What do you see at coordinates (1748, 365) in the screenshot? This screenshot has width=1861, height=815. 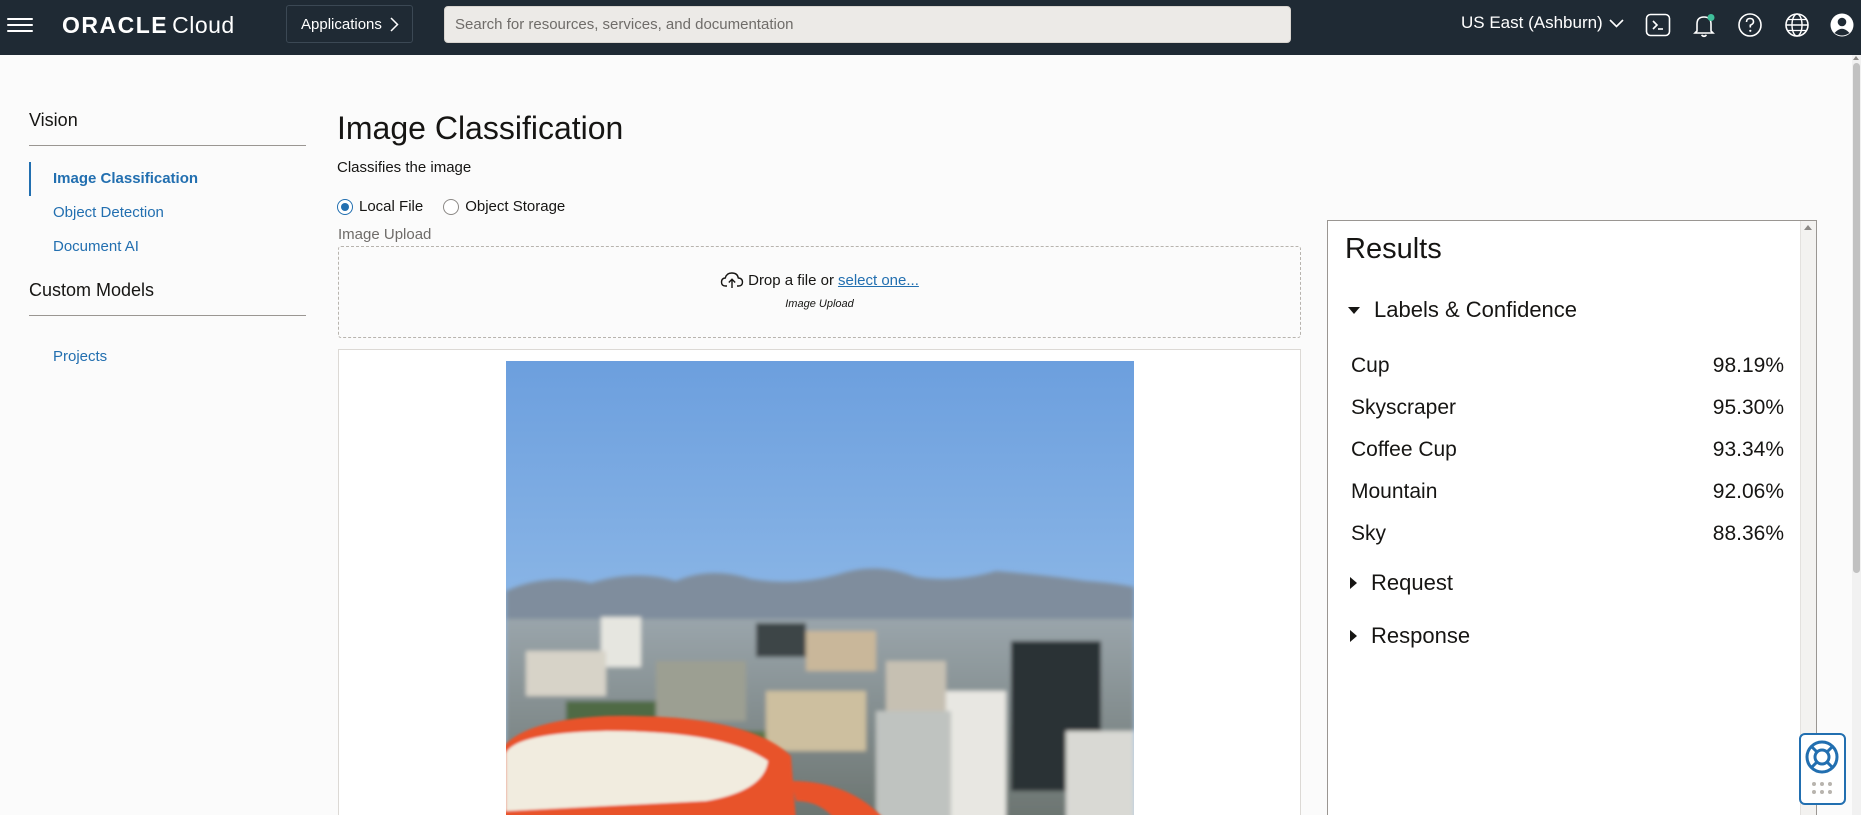 I see `label-confidence: 98.19%` at bounding box center [1748, 365].